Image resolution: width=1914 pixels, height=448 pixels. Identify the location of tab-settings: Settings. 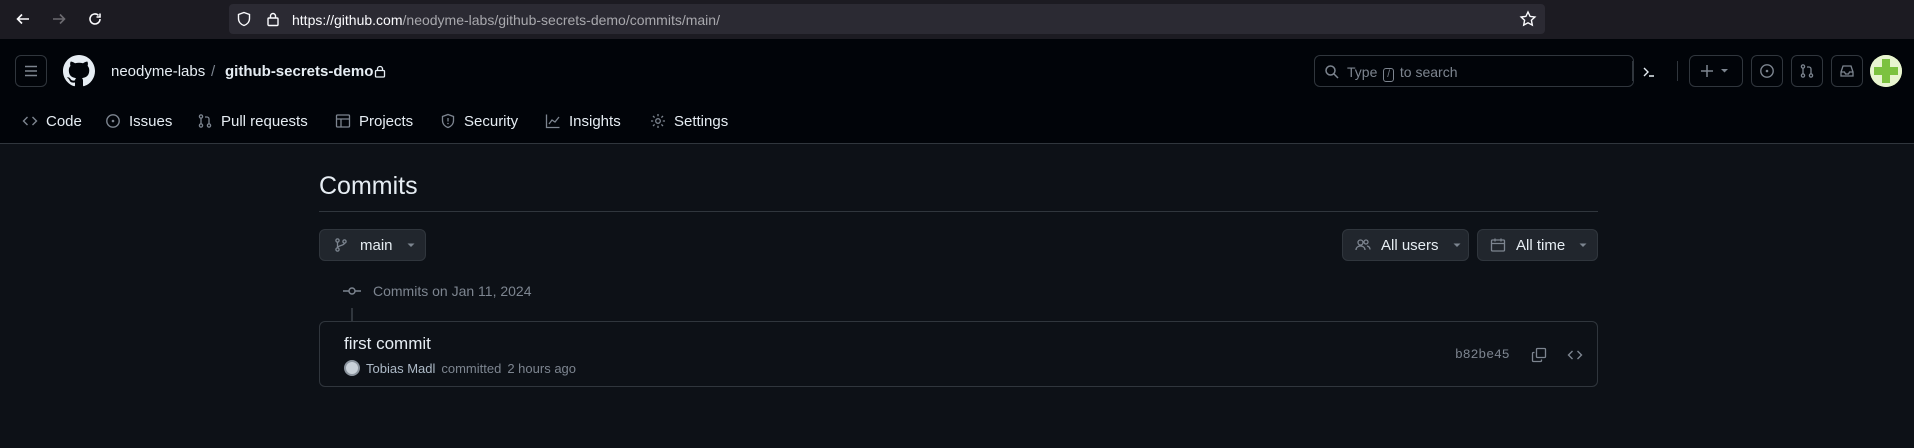
(689, 121).